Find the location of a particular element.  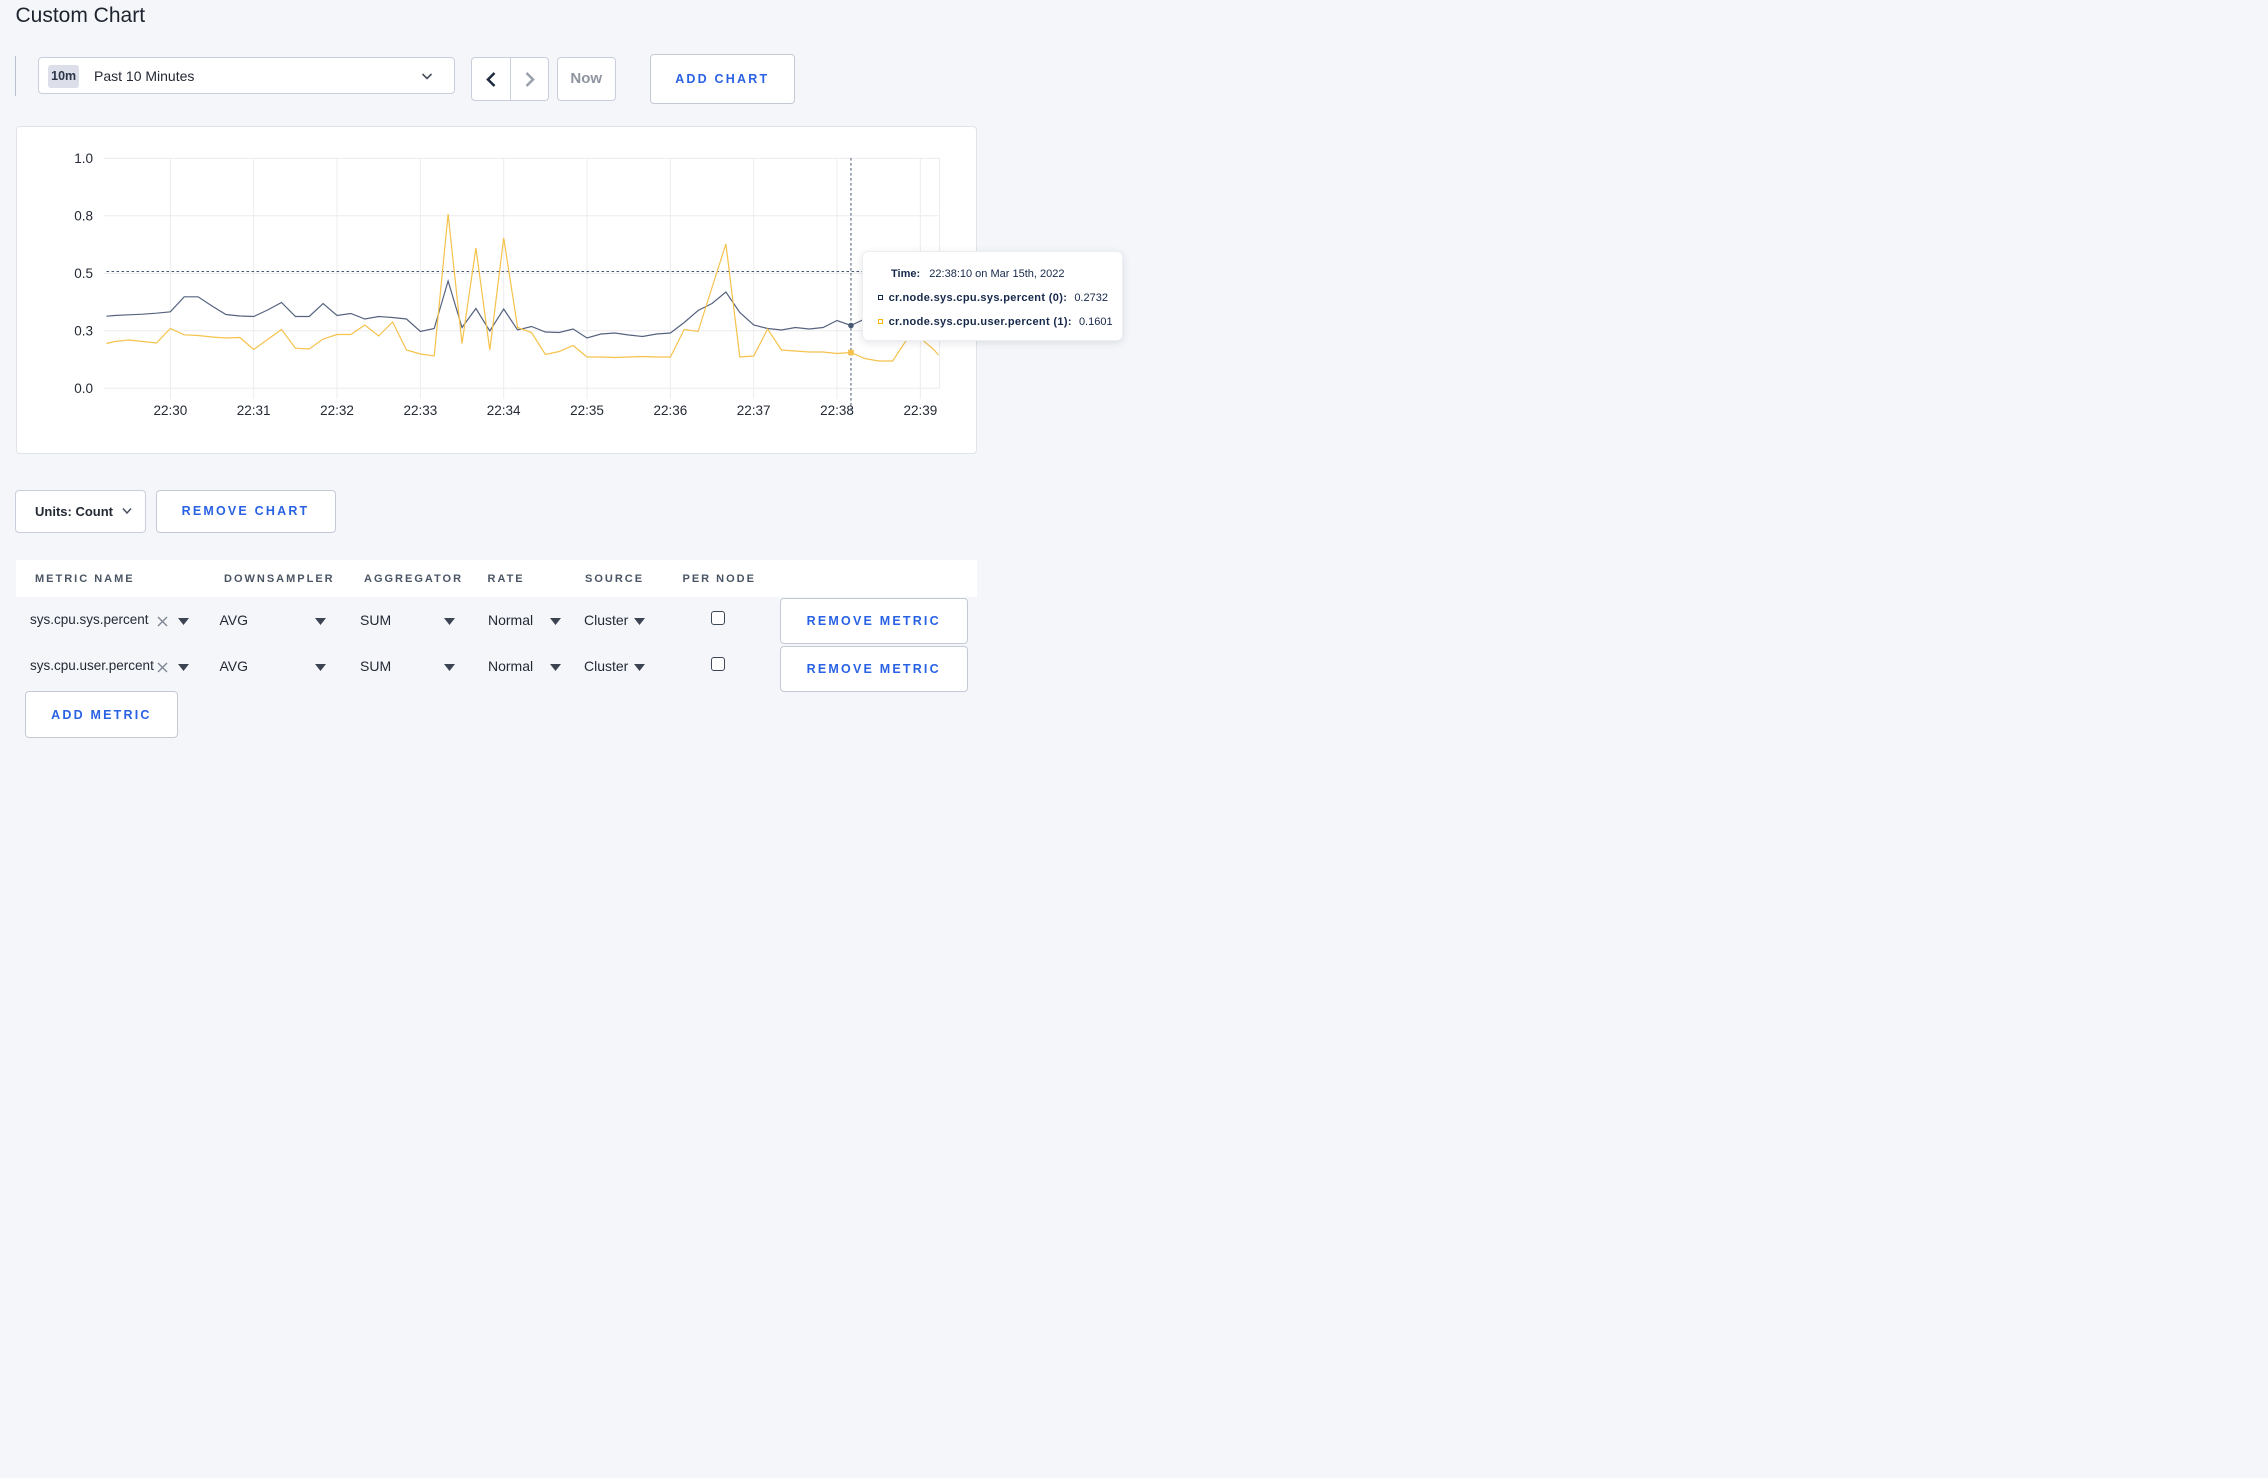

svg-text: 22:34 is located at coordinates (503, 410).